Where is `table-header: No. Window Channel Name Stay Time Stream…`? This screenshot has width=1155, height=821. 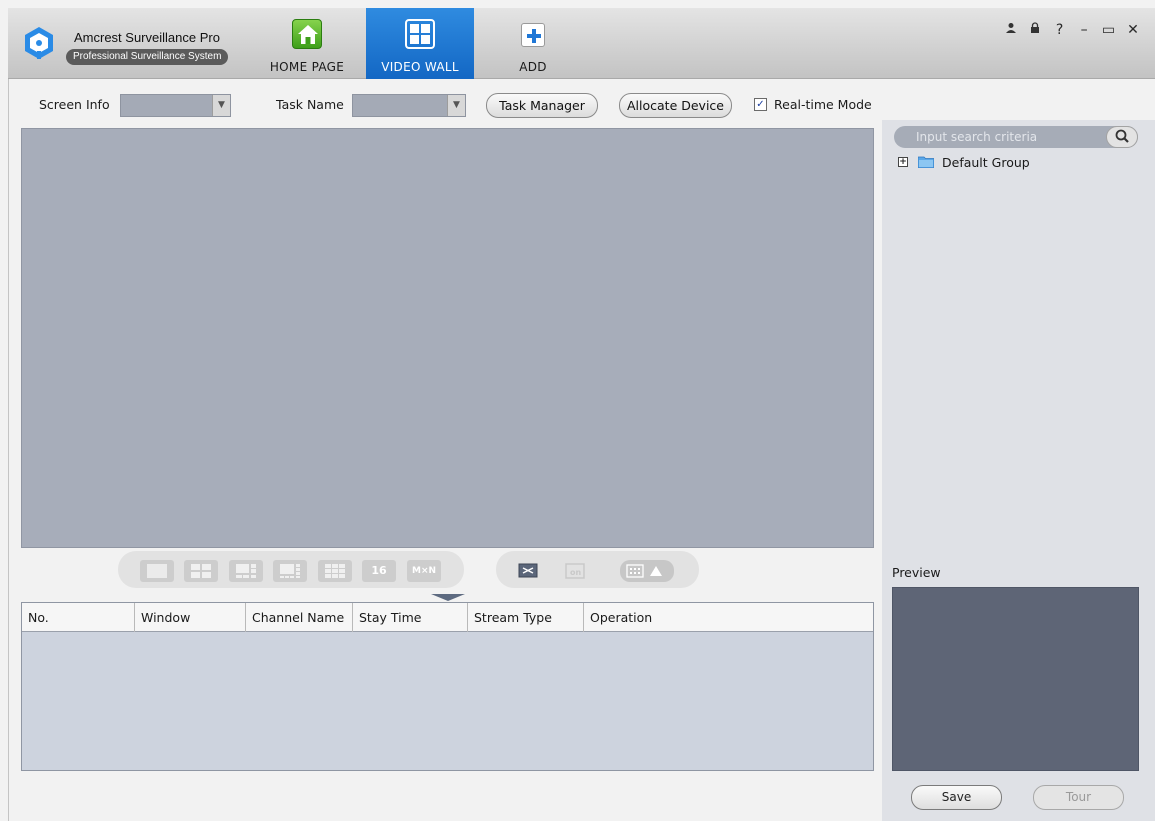
table-header: No. Window Channel Name Stay Time Stream… is located at coordinates (447, 617).